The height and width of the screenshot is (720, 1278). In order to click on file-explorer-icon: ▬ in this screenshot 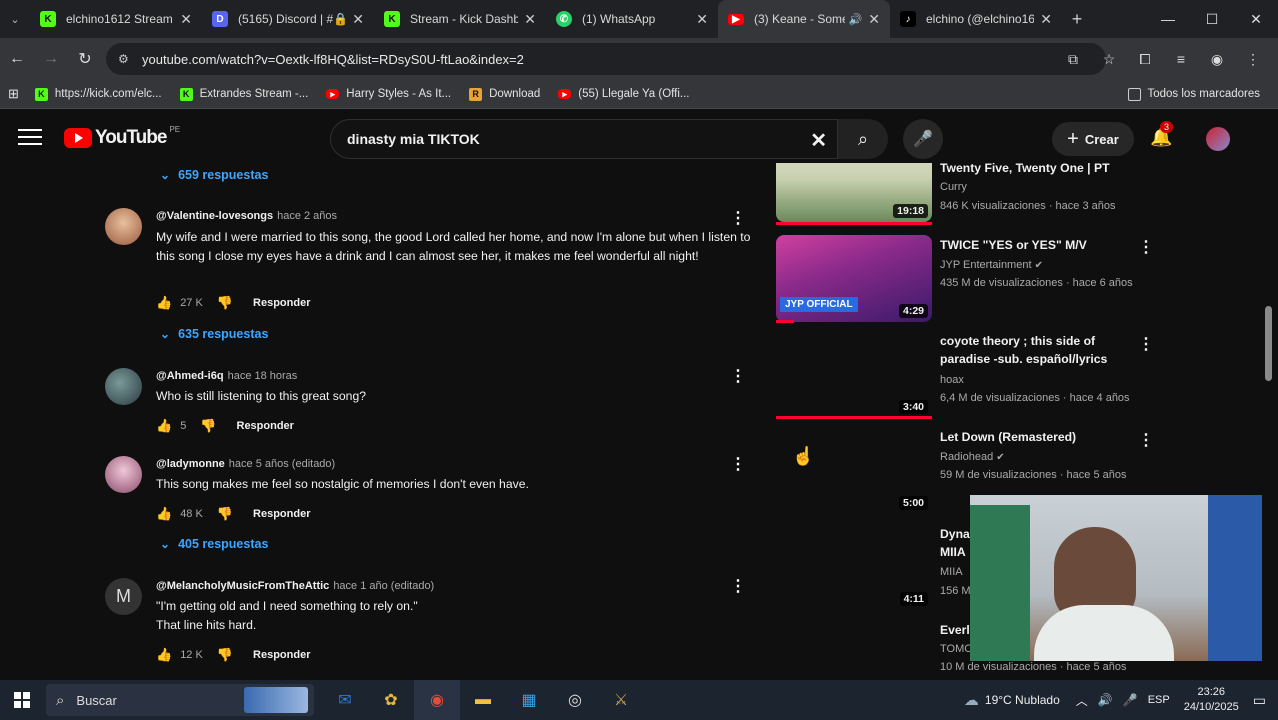, I will do `click(483, 700)`.